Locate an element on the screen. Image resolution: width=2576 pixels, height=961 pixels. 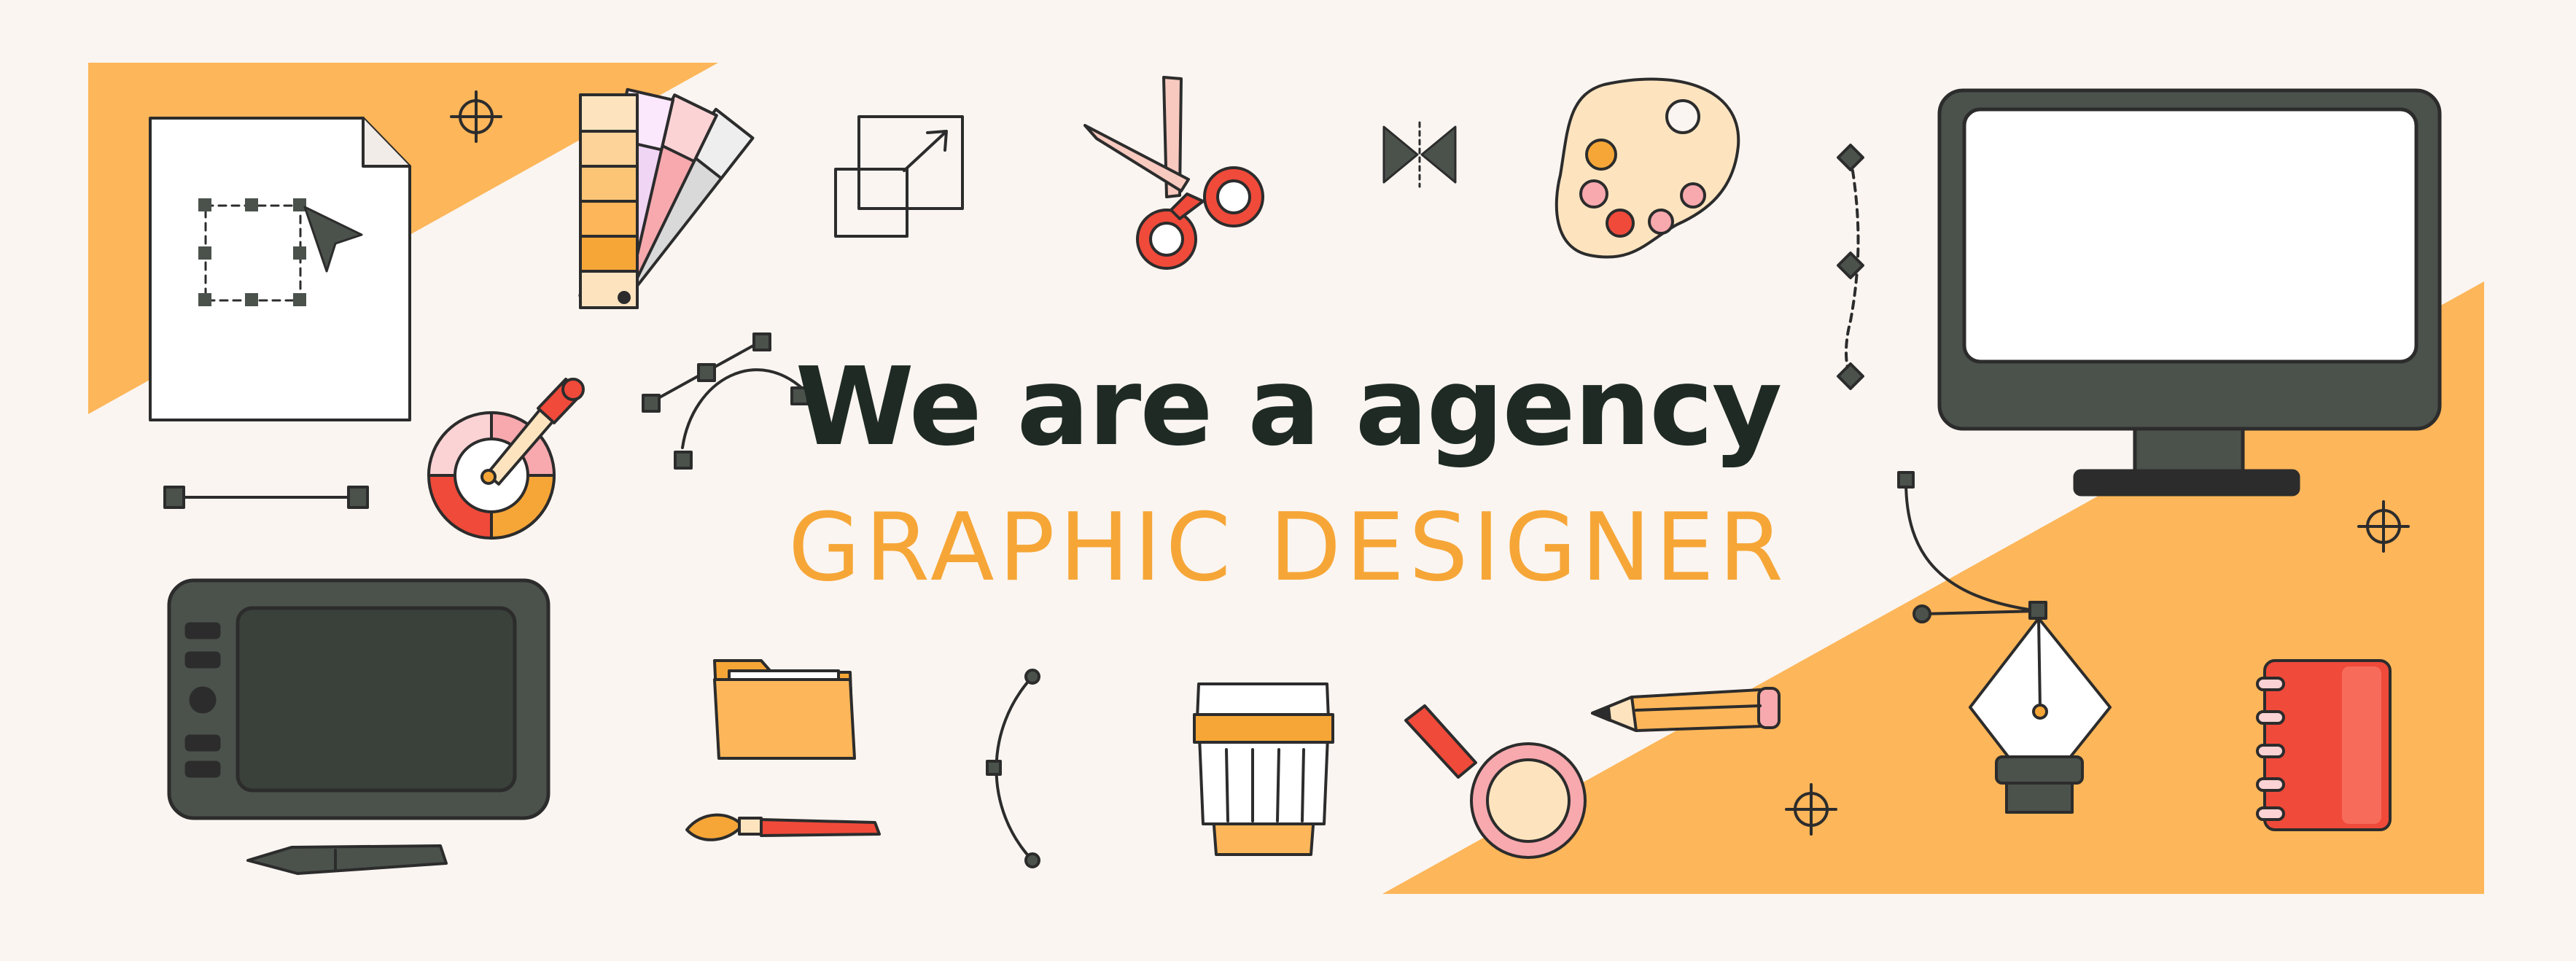
folder-icon is located at coordinates (784, 709).